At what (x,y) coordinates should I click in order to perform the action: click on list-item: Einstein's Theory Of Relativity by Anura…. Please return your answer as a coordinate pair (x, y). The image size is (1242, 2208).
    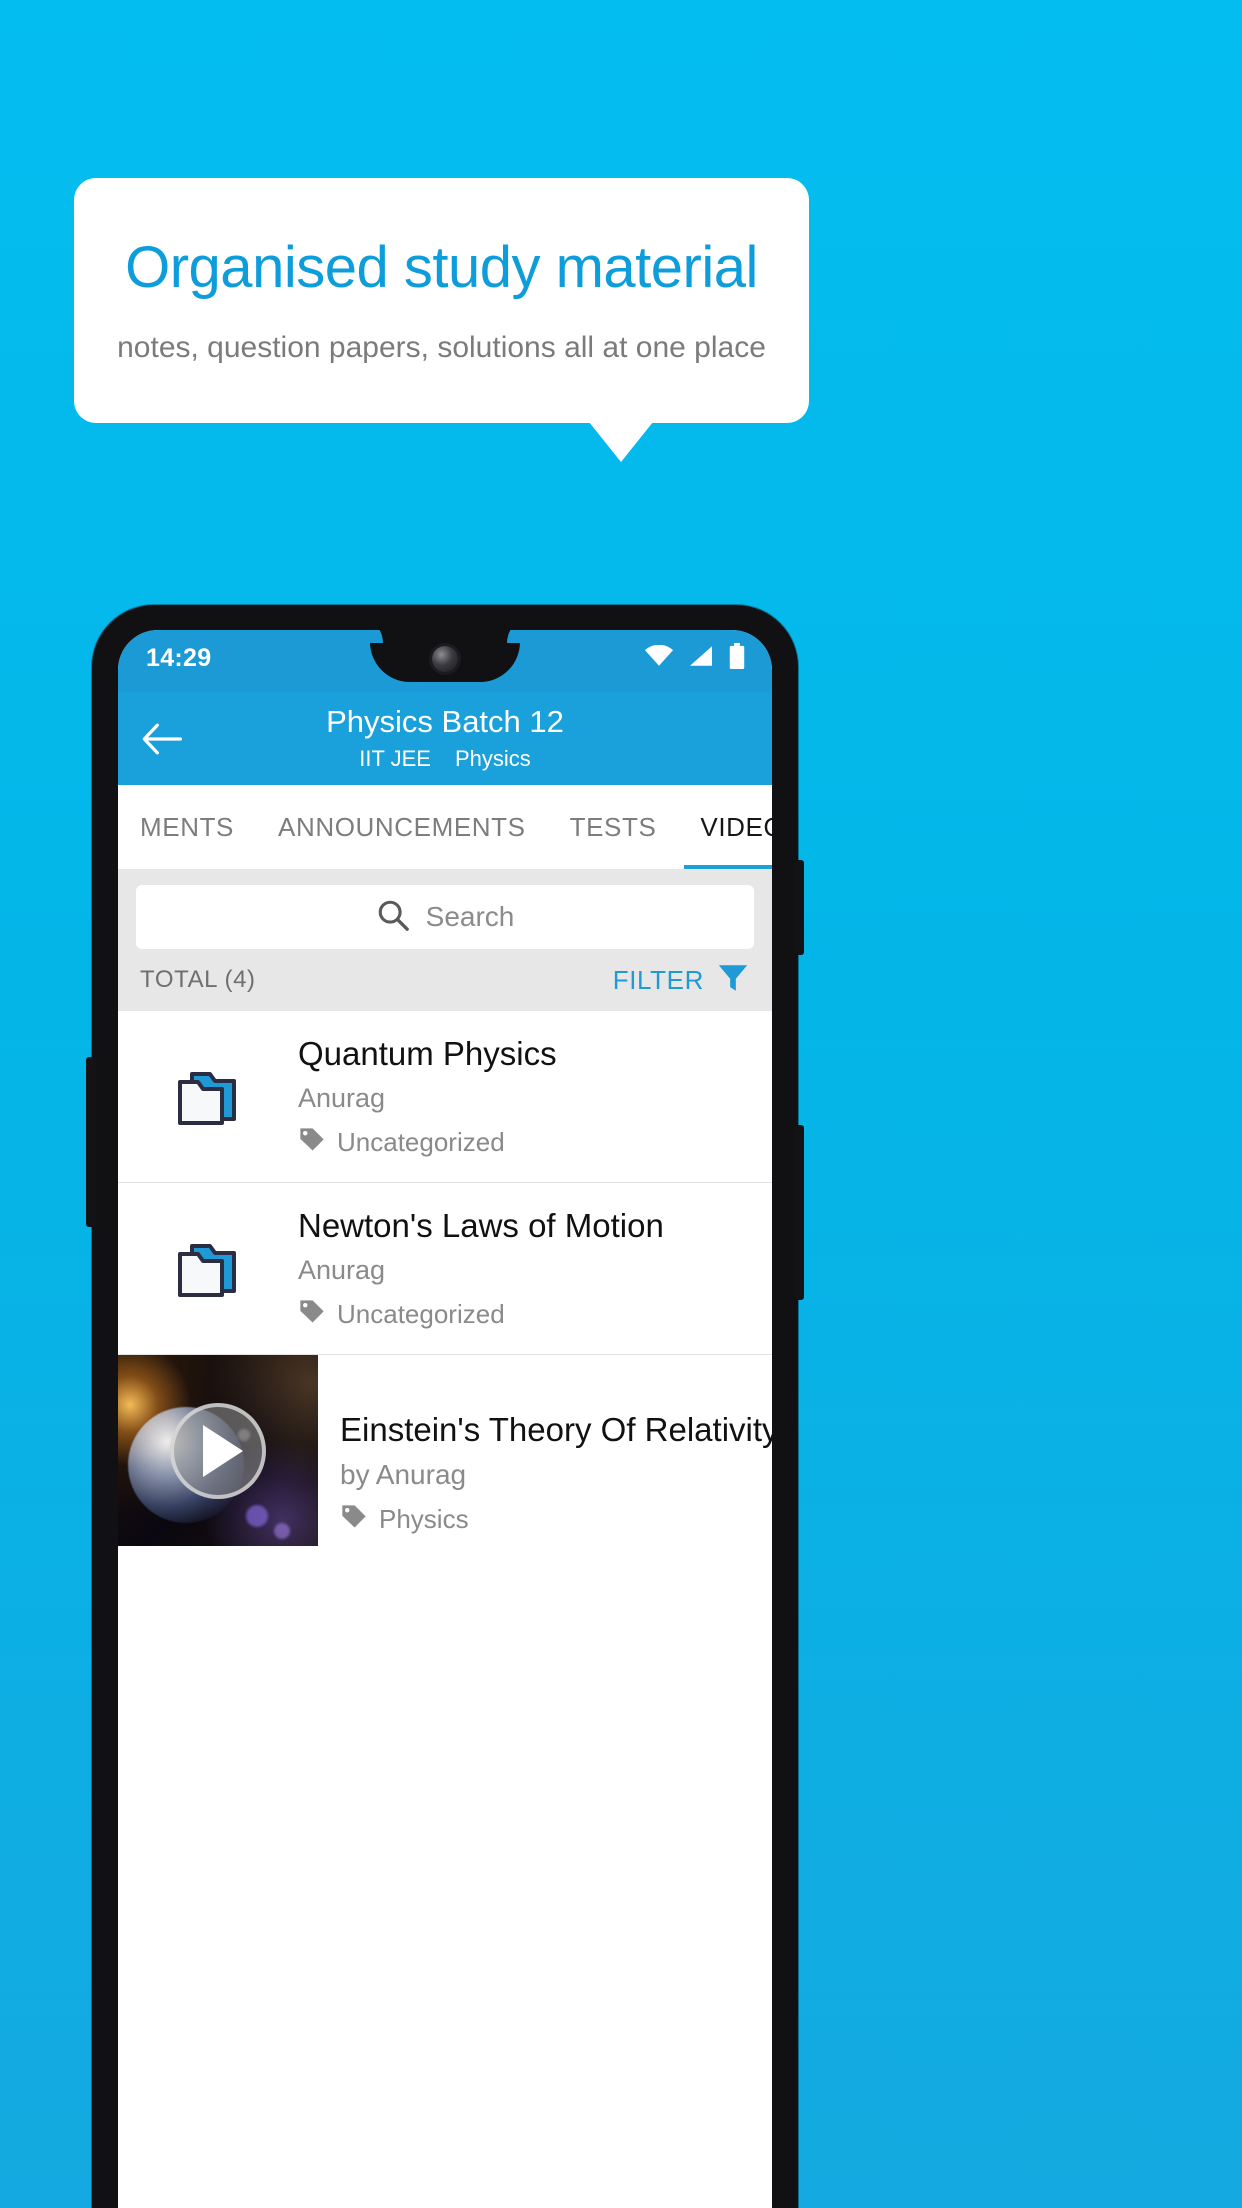
    Looking at the image, I should click on (445, 1450).